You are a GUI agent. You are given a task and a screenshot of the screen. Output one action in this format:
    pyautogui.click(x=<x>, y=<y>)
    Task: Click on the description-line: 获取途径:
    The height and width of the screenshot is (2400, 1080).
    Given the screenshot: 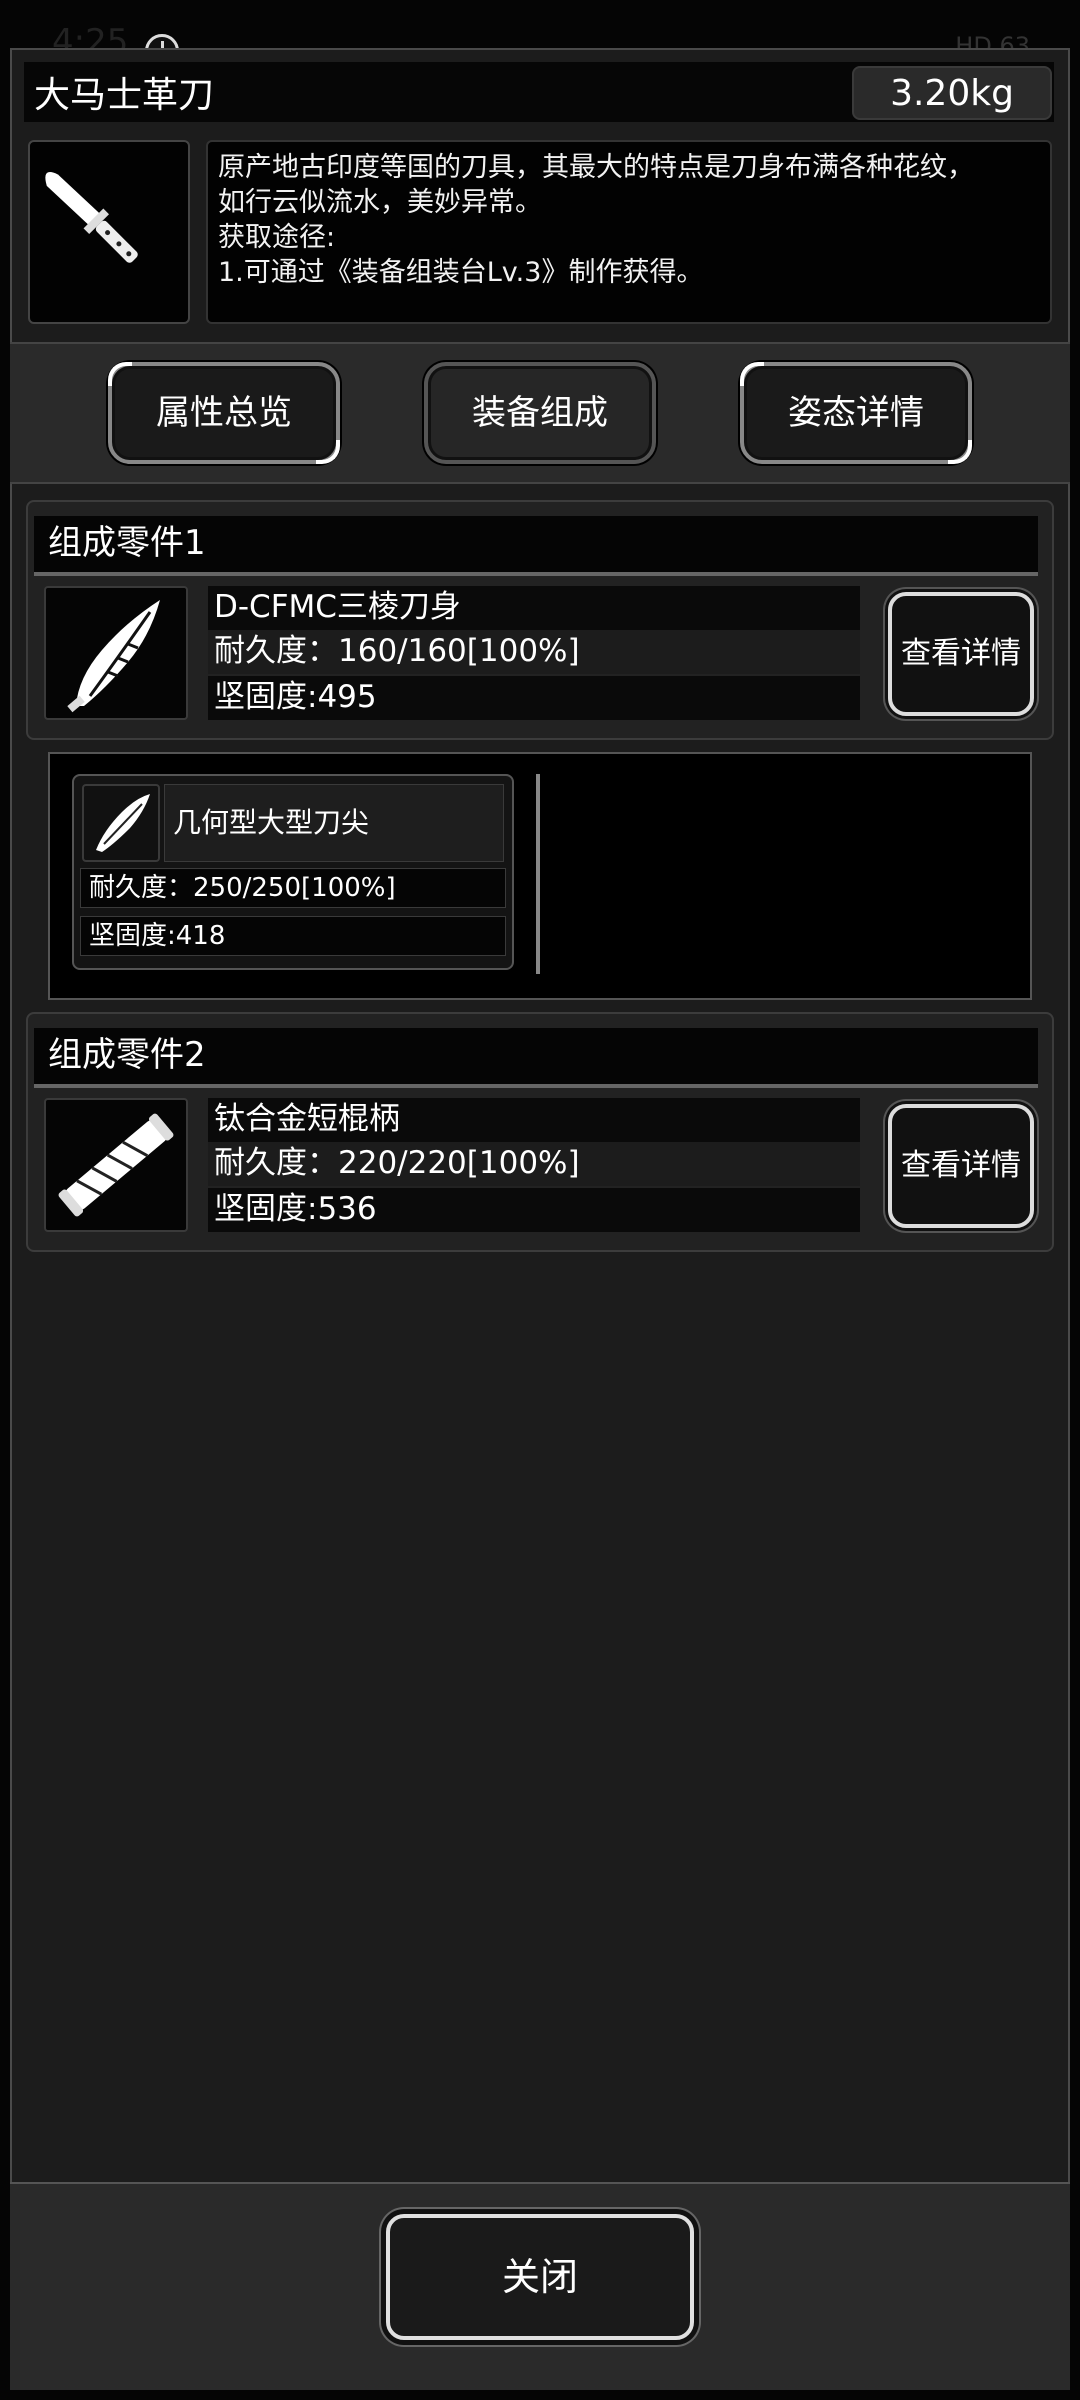 What is the action you would take?
    pyautogui.click(x=277, y=237)
    